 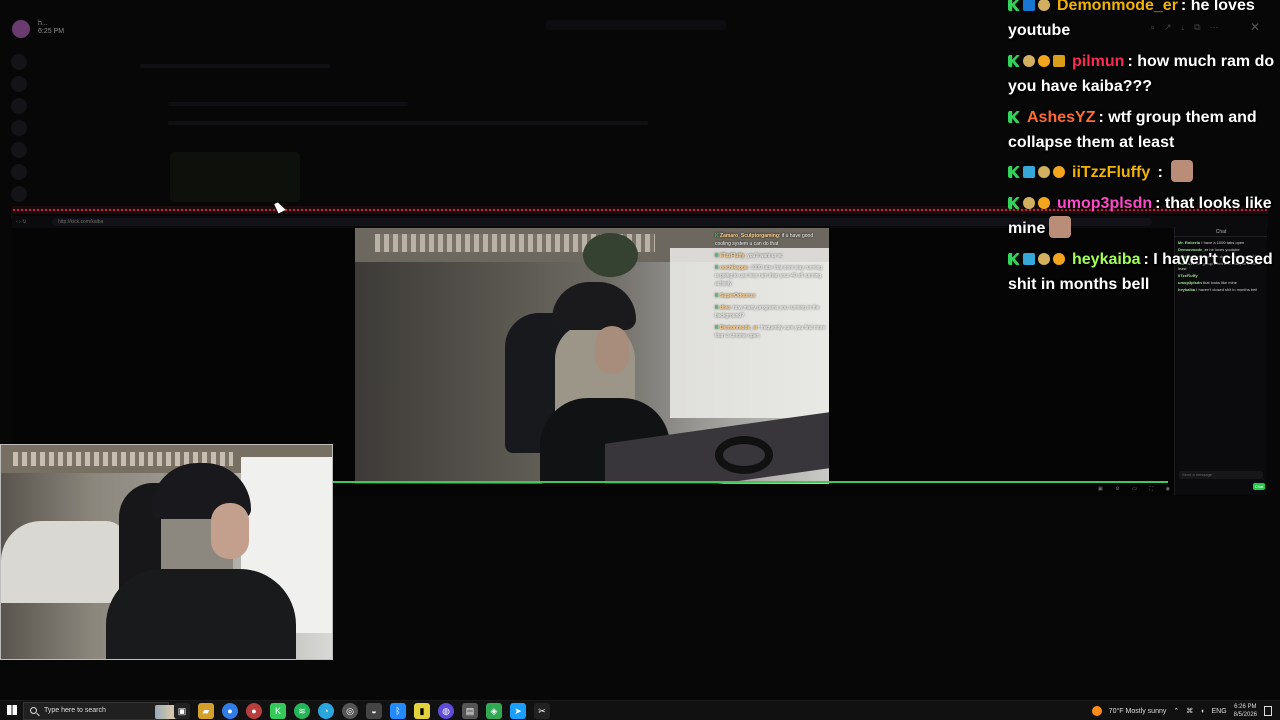 I want to click on webcam-overlay, so click(x=166, y=552).